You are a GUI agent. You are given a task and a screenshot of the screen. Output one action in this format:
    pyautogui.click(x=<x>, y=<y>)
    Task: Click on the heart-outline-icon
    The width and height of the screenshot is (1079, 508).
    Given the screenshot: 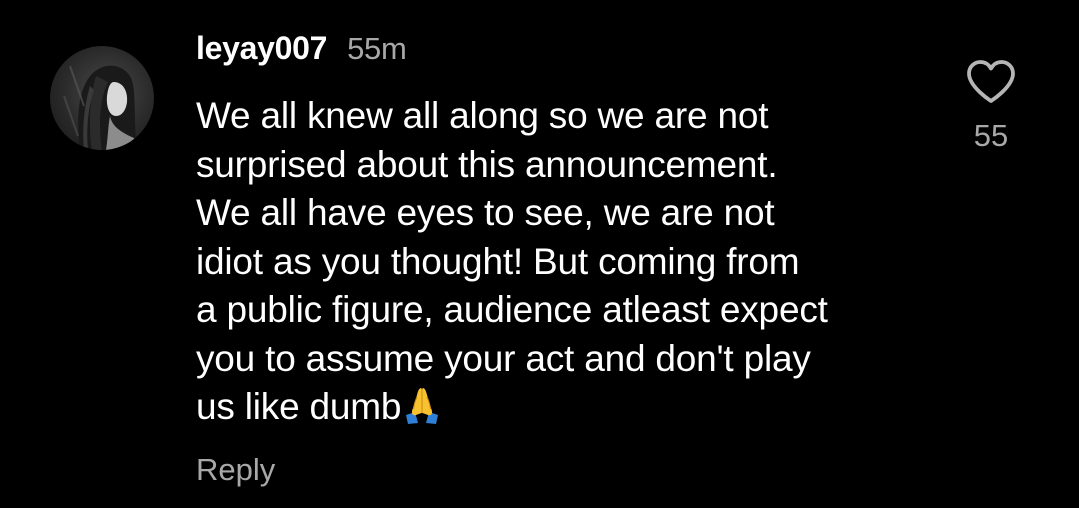 What is the action you would take?
    pyautogui.click(x=991, y=81)
    